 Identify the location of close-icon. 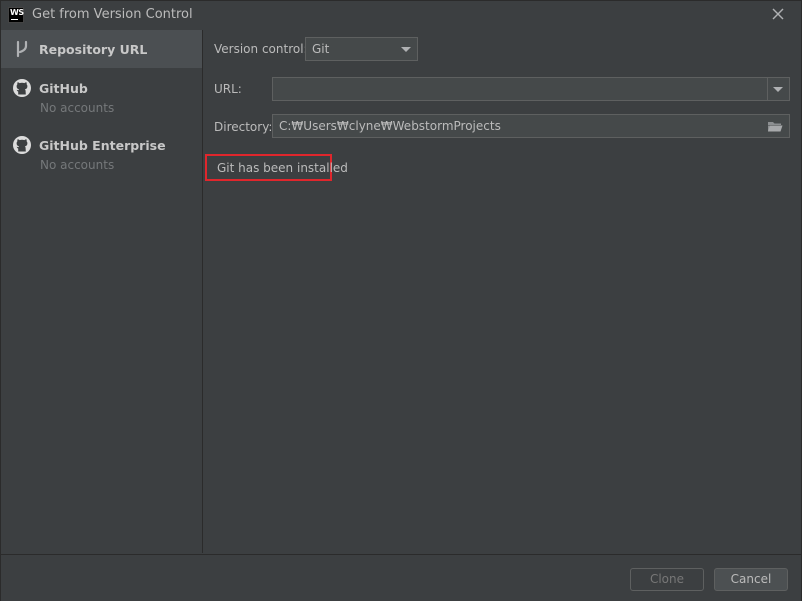
(778, 14).